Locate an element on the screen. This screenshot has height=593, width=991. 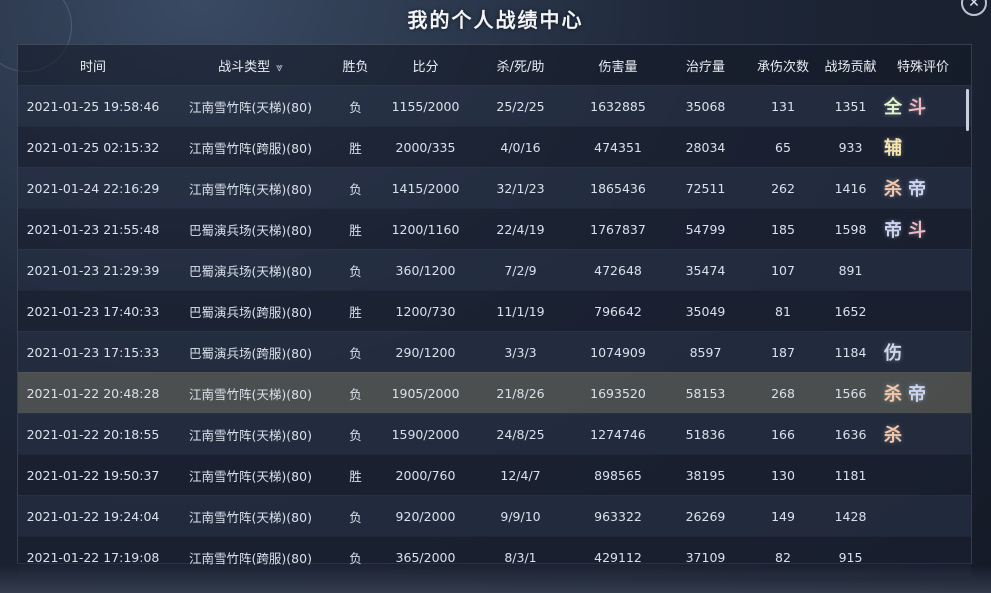
row-heal: 58153 is located at coordinates (705, 393).